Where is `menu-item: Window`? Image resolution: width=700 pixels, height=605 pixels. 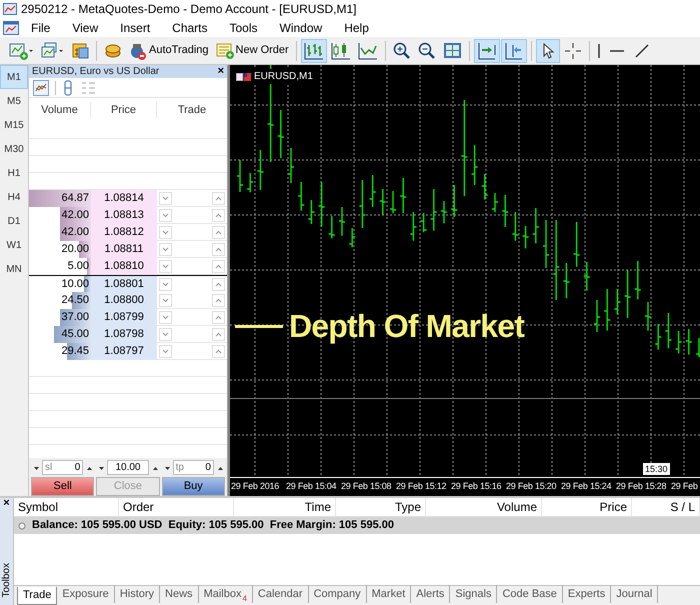 menu-item: Window is located at coordinates (301, 27).